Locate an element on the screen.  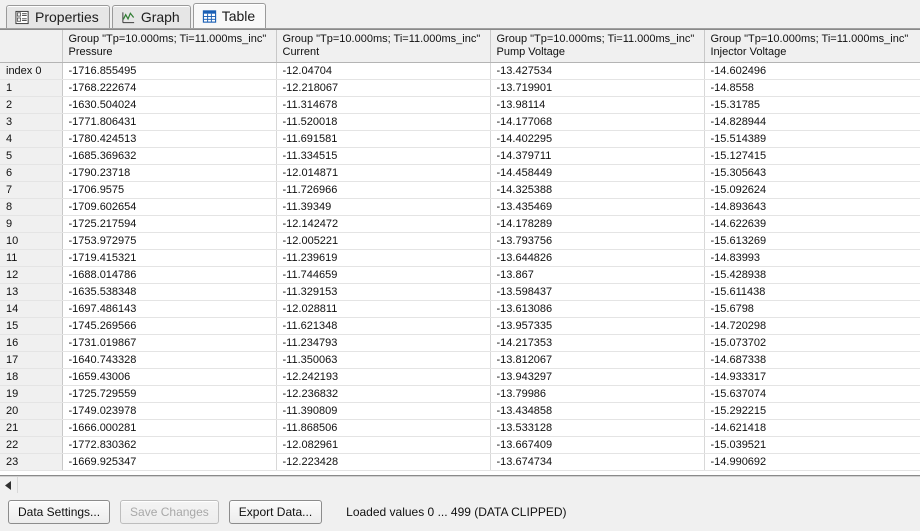
cell-pressure: -1772.830362 is located at coordinates (169, 445).